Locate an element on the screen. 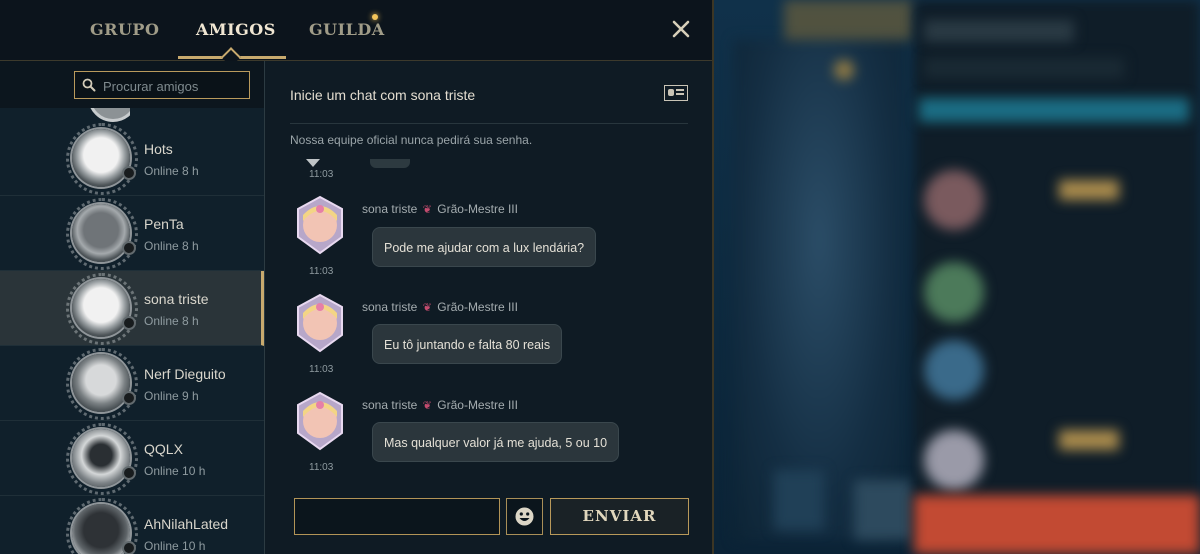 This screenshot has height=554, width=1200. friend-row: Nerf Dieguito Online 9 h is located at coordinates (132, 383).